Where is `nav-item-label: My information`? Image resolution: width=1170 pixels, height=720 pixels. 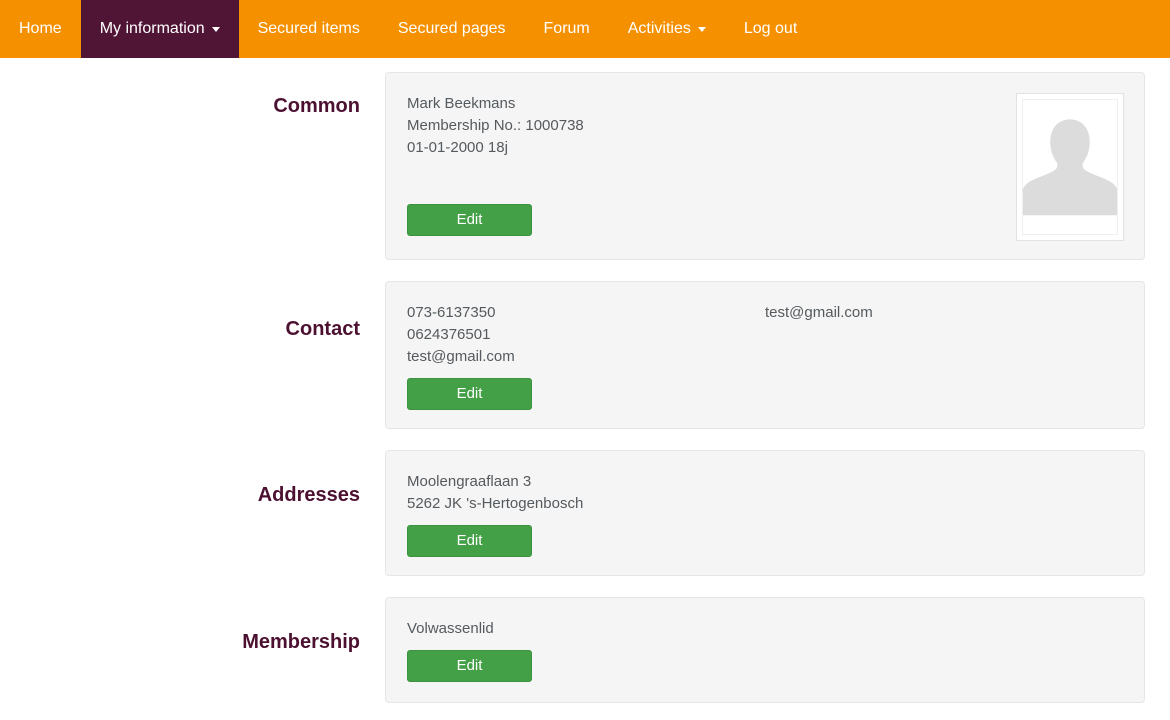
nav-item-label: My information is located at coordinates (152, 28).